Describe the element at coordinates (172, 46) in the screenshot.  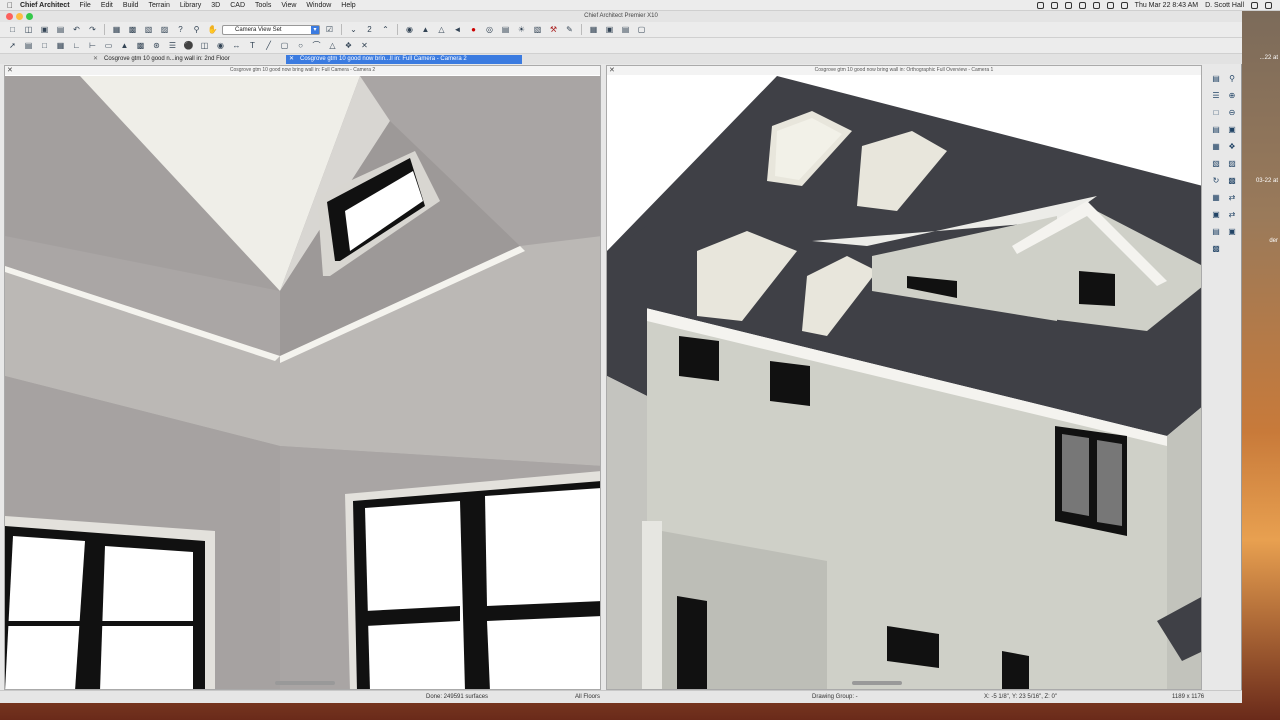
I see `framing-tool-icon: ☰` at that location.